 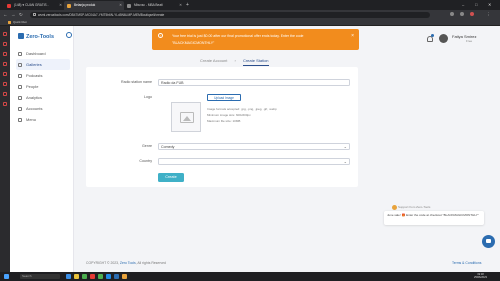 What do you see at coordinates (21, 14) in the screenshot?
I see `reload-icon: ↻` at bounding box center [21, 14].